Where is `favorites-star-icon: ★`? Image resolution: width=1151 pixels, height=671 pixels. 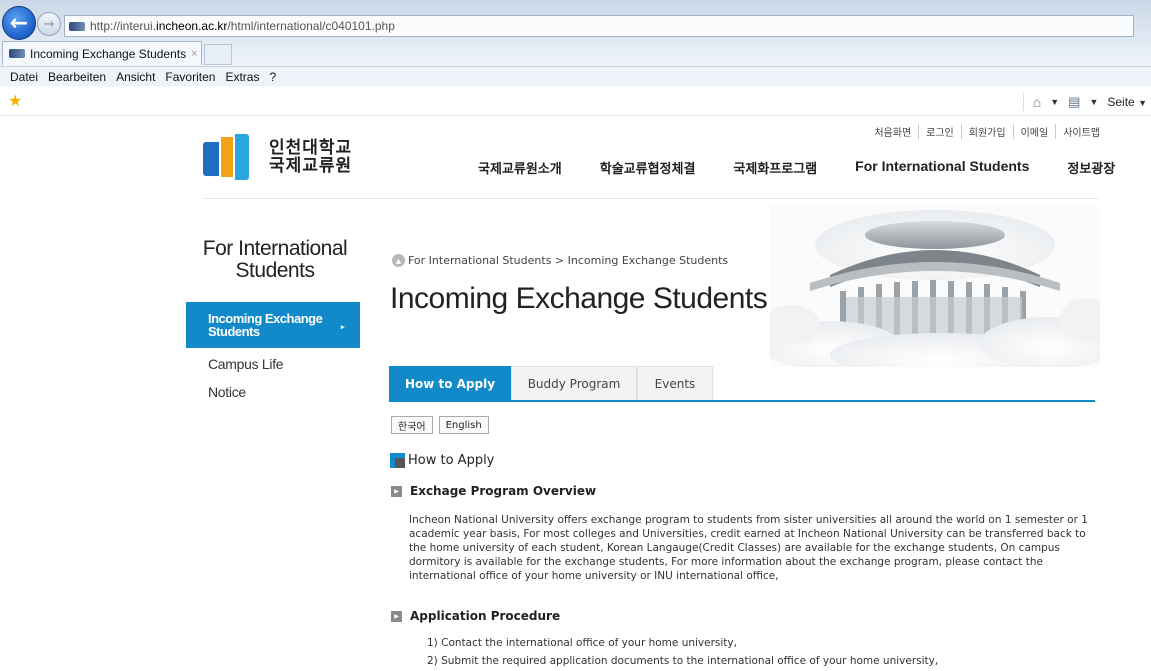 favorites-star-icon: ★ is located at coordinates (15, 101).